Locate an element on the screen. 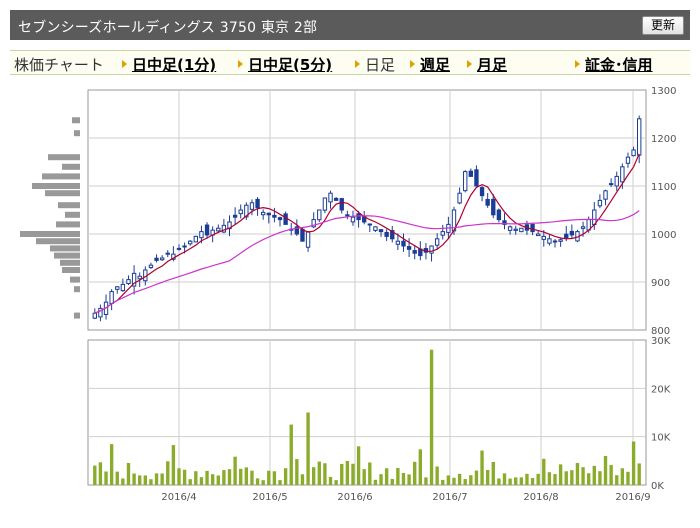  price-tick-label: 1200 is located at coordinates (663, 139).